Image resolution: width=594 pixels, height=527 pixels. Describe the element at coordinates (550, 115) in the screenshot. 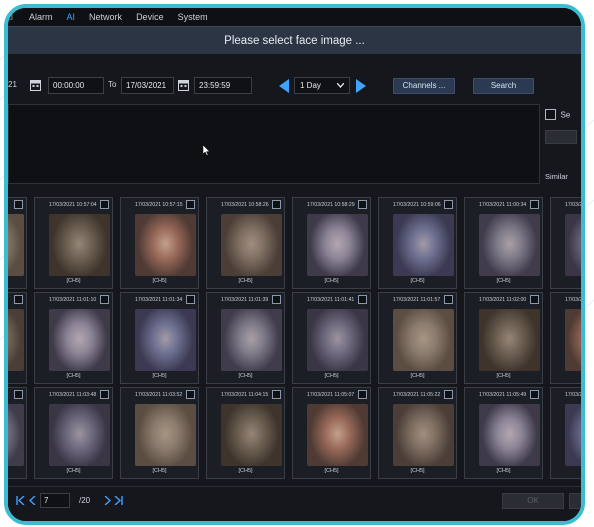

I see `select-checkbox` at that location.